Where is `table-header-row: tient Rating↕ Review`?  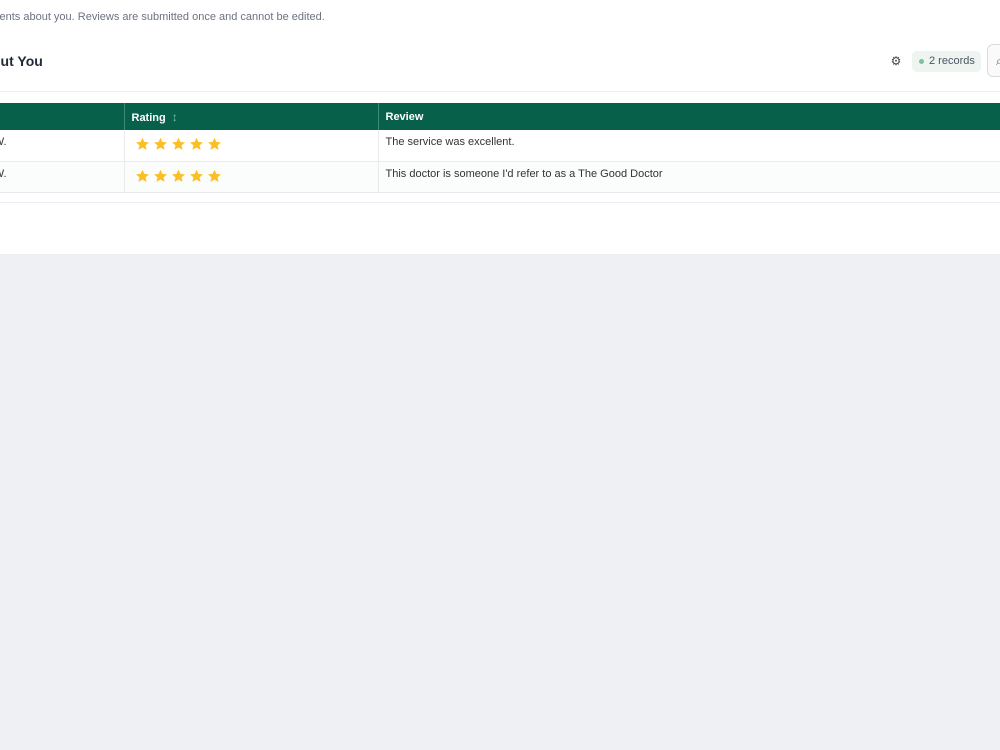 table-header-row: tient Rating↕ Review is located at coordinates (500, 116).